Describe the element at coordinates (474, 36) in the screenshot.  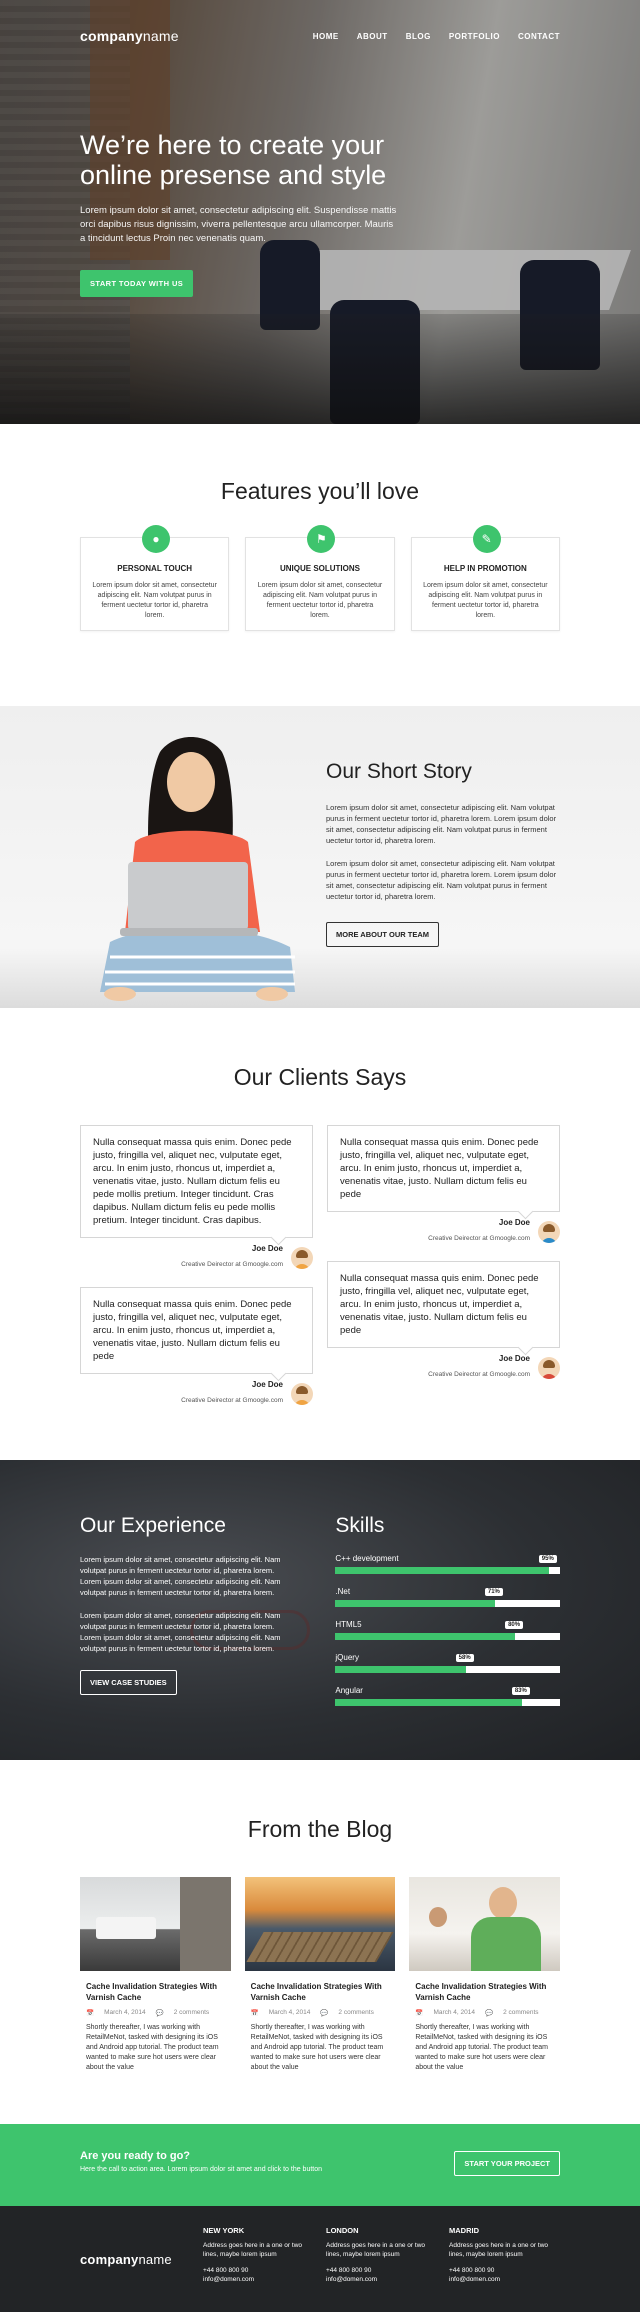
I see `nav-portfolio: PORTFOLIO` at that location.